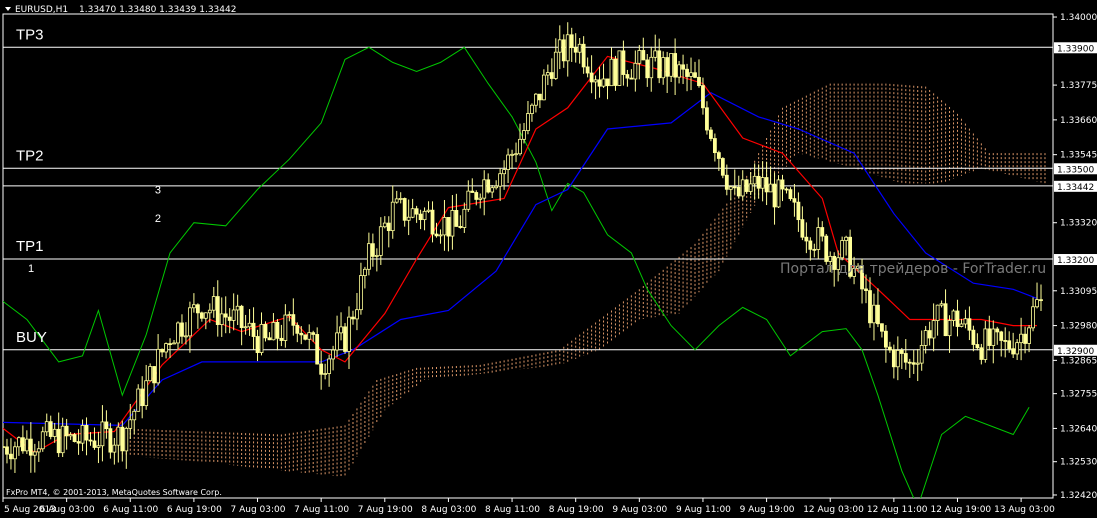 This screenshot has width=1097, height=518. Describe the element at coordinates (30, 155) in the screenshot. I see `level-label: TP2` at that location.